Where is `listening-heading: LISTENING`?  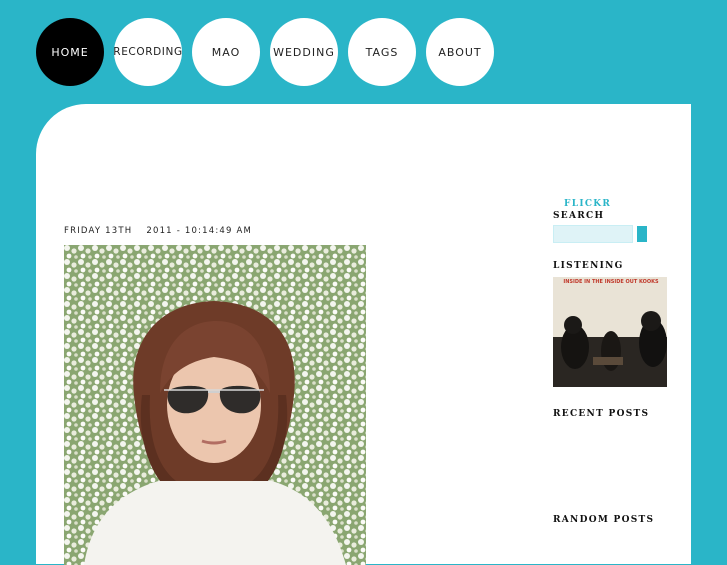
listening-heading: LISTENING is located at coordinates (588, 266).